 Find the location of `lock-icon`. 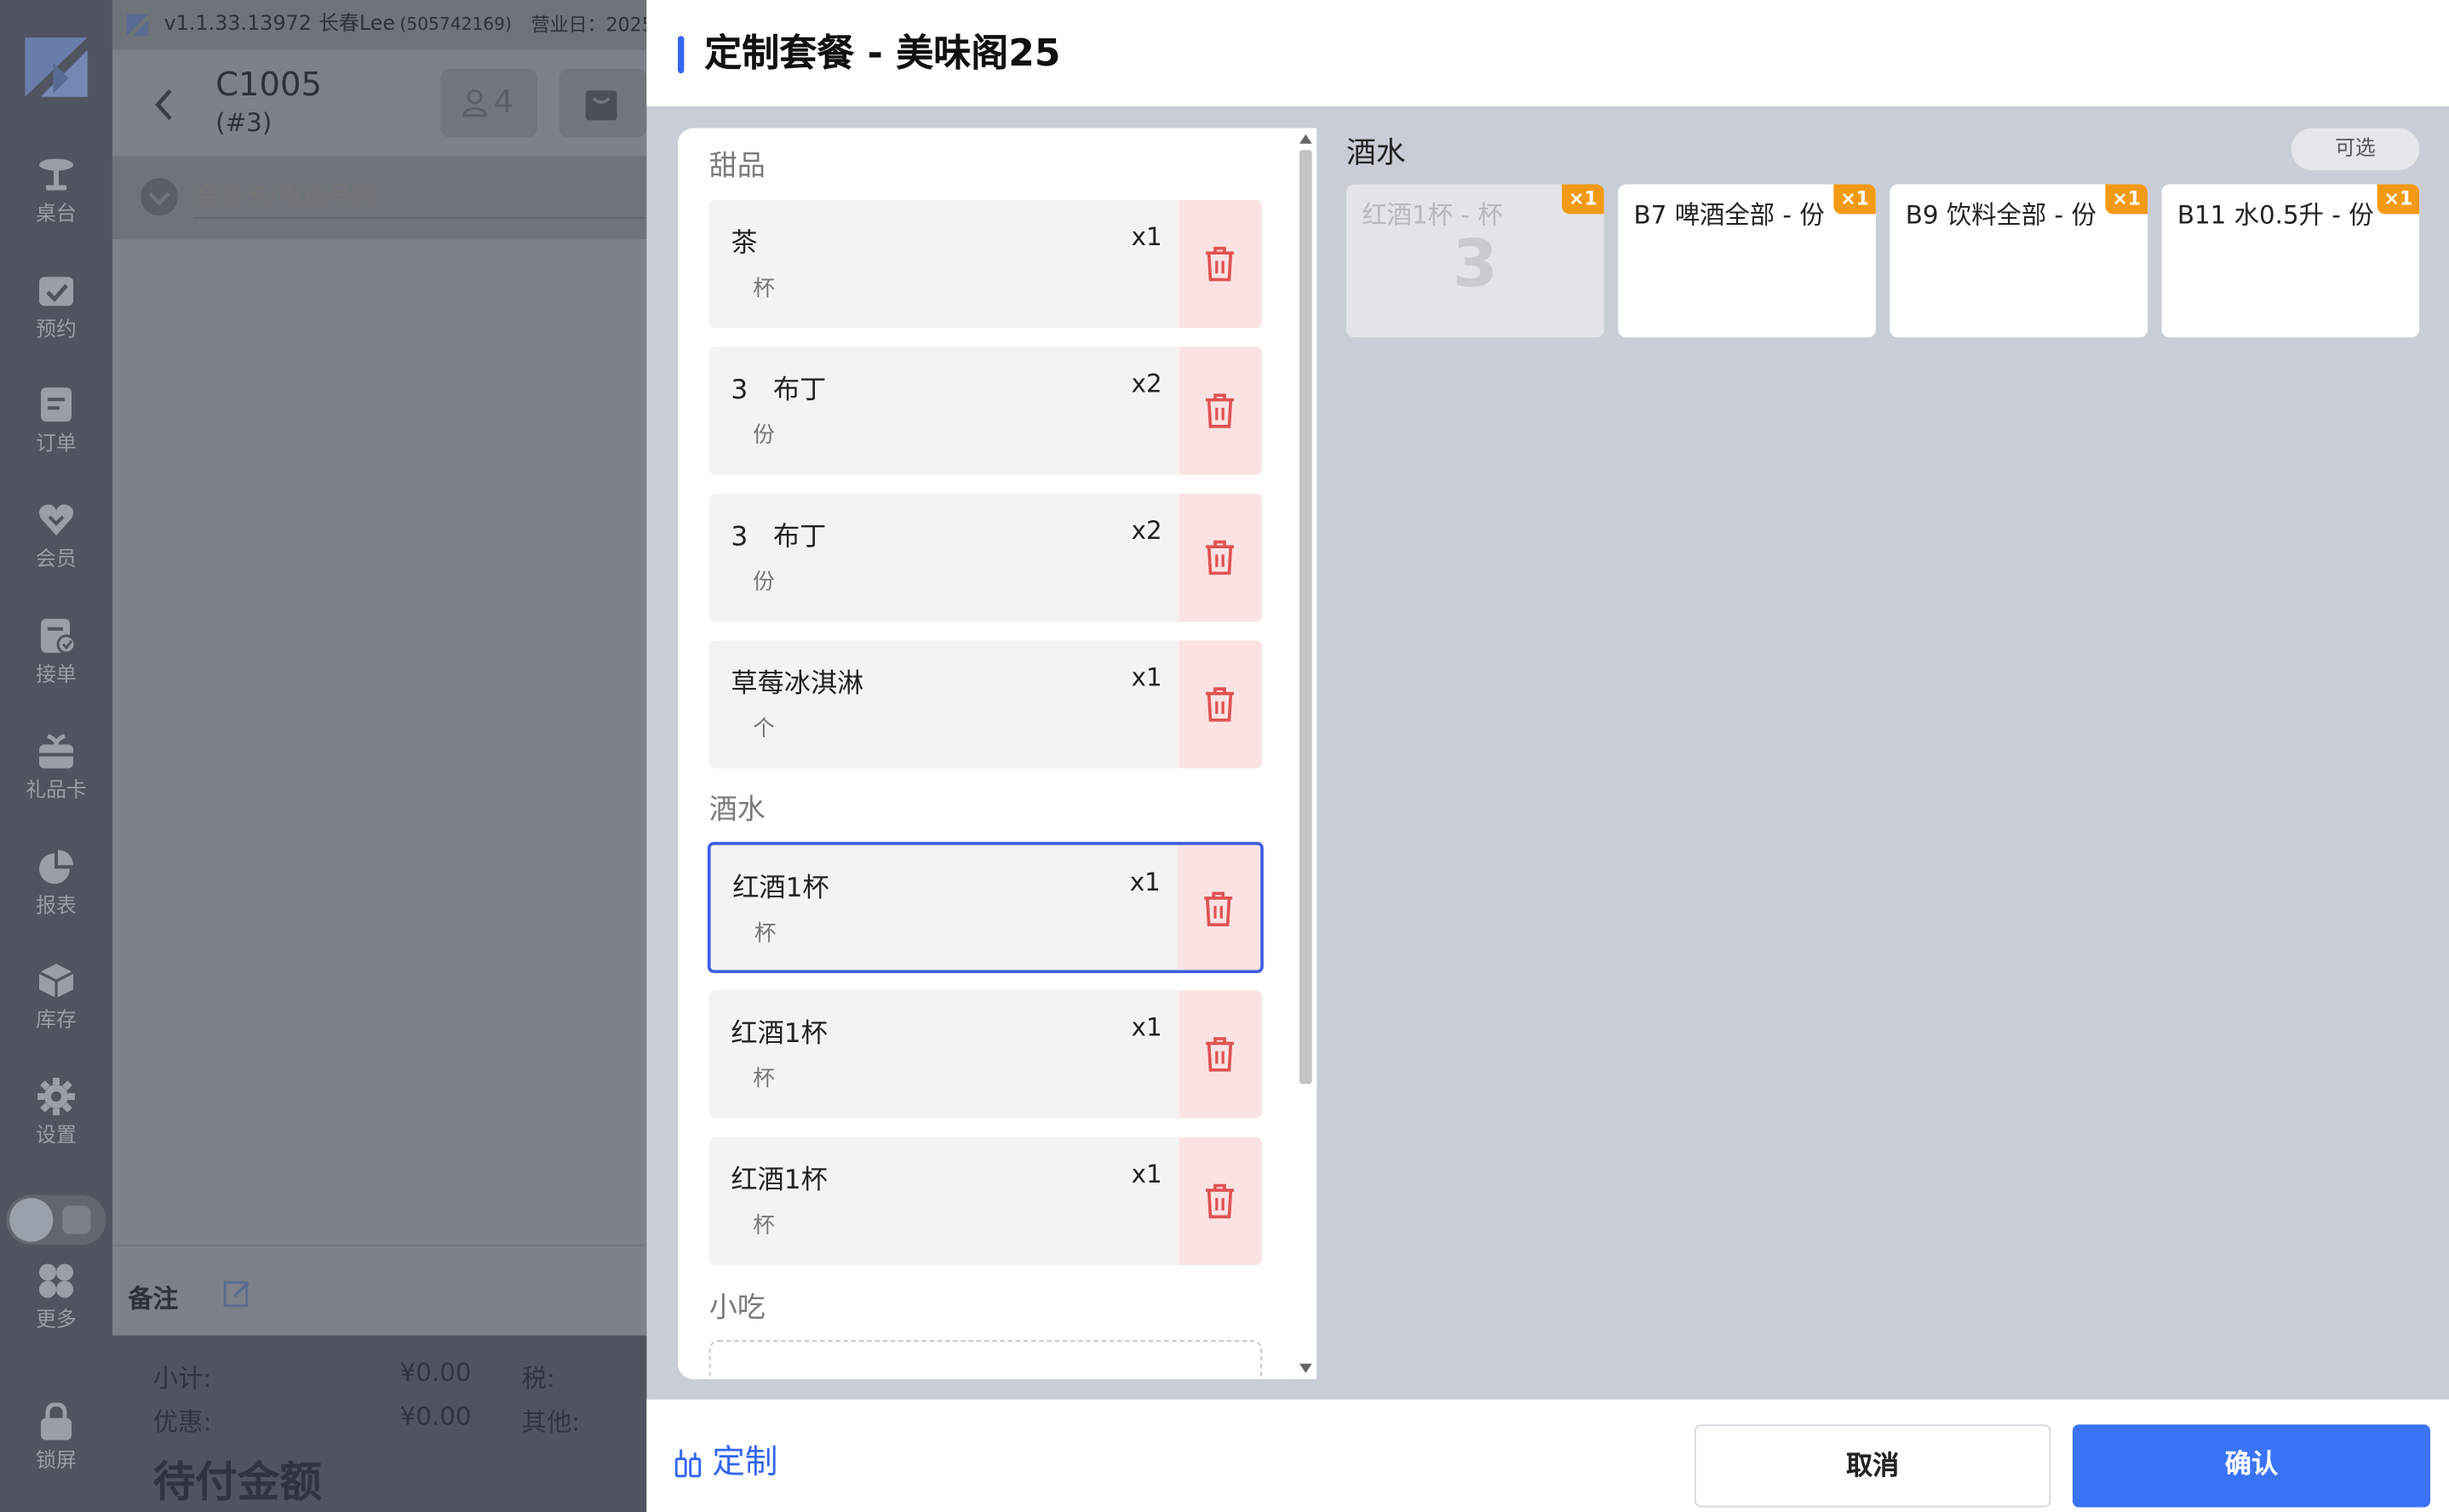

lock-icon is located at coordinates (56, 1421).